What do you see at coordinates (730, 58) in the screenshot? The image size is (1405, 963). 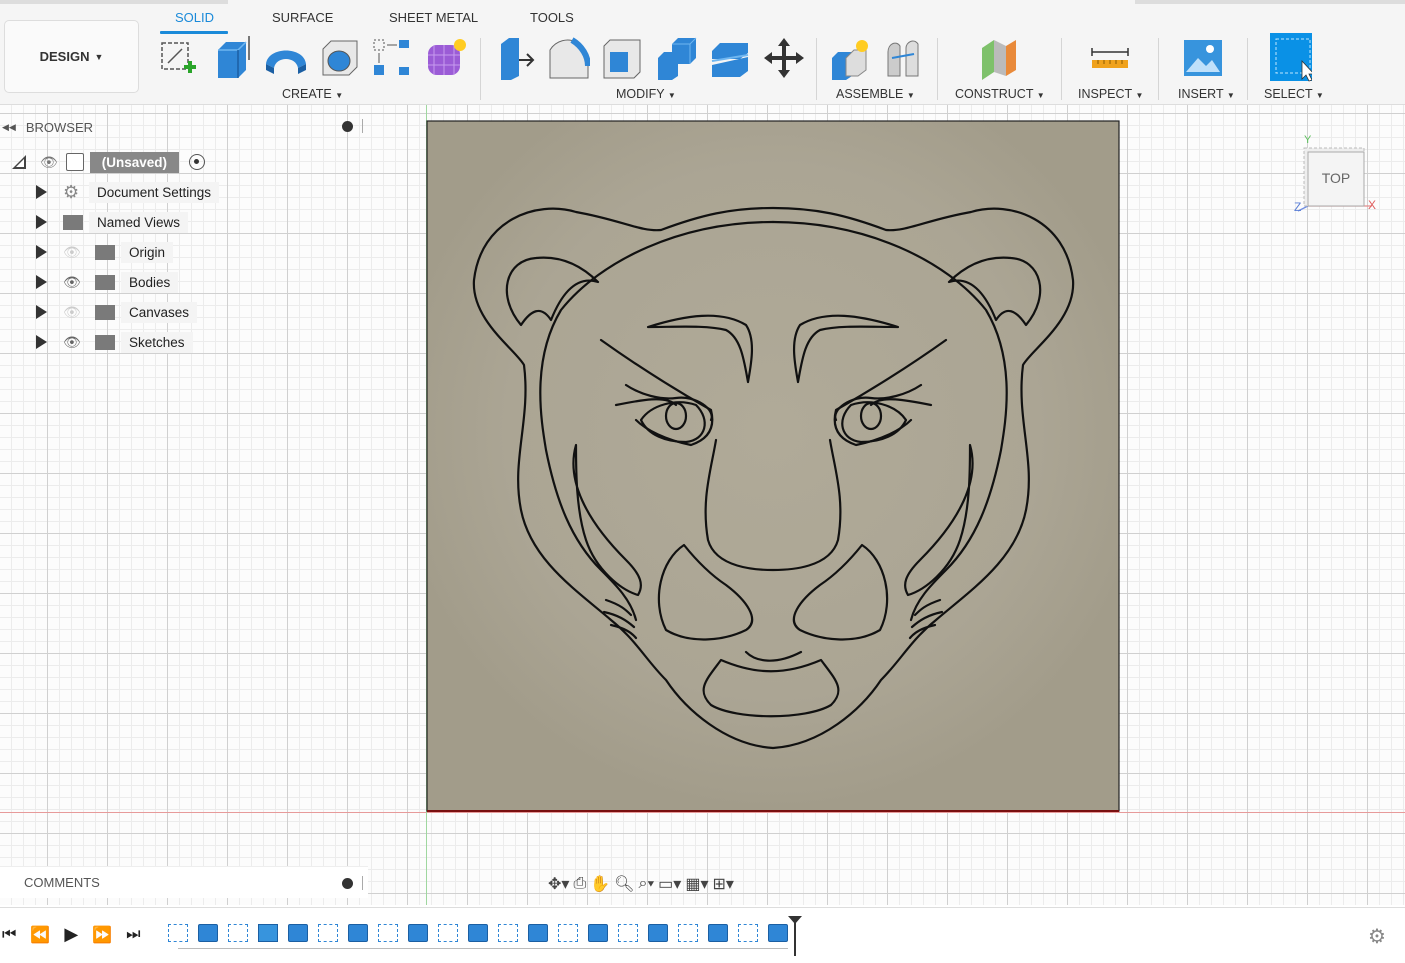 I see `split-body-button` at bounding box center [730, 58].